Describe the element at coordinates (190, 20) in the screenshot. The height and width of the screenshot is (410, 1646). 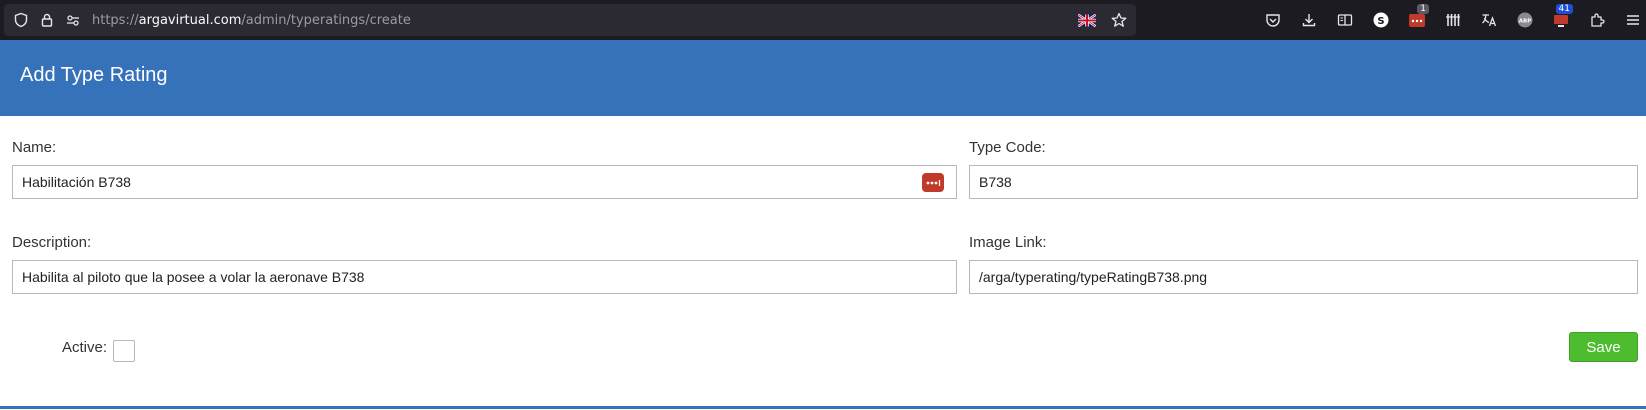
I see `url-host: argavirtual.com` at that location.